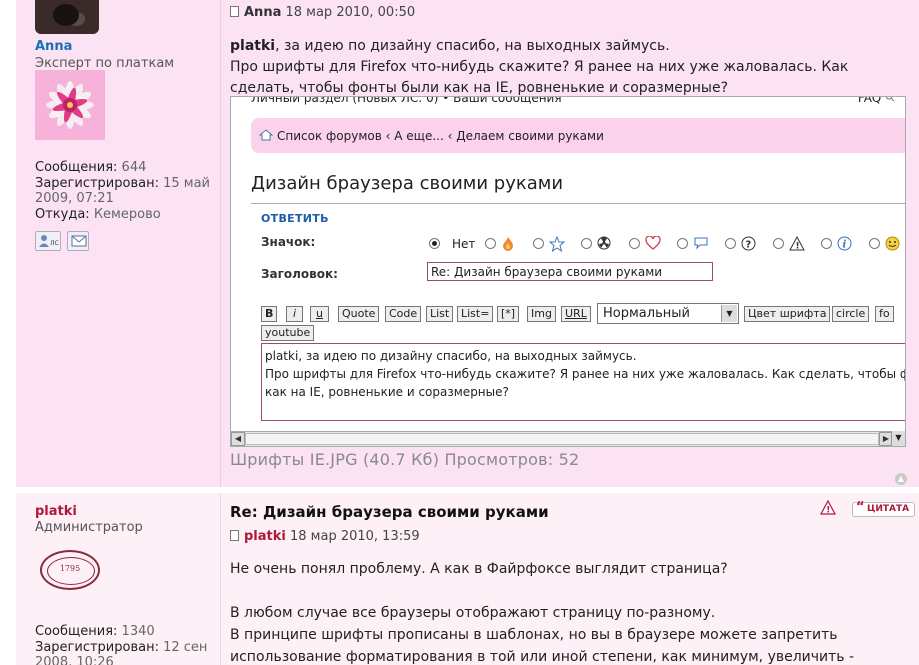 The height and width of the screenshot is (665, 919). What do you see at coordinates (78, 241) in the screenshot?
I see `email-button` at bounding box center [78, 241].